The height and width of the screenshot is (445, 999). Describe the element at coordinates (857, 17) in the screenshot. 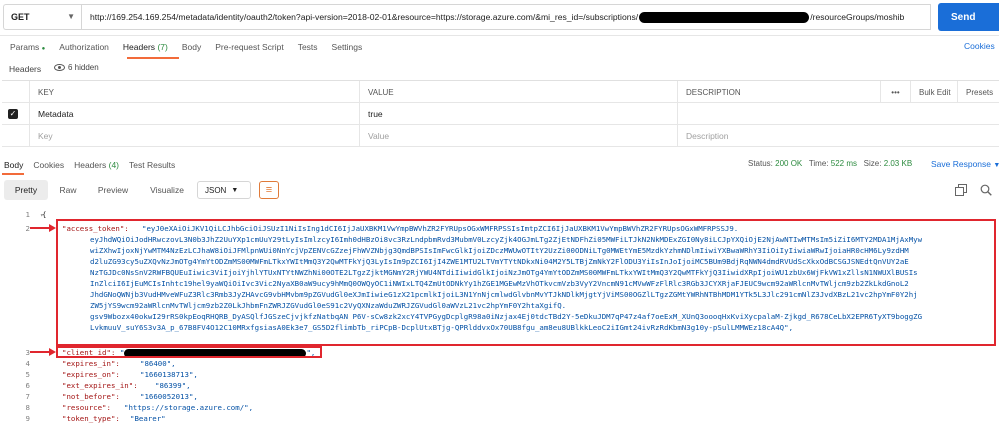

I see `url-text-part2: /resourceGroups/moshib` at that location.